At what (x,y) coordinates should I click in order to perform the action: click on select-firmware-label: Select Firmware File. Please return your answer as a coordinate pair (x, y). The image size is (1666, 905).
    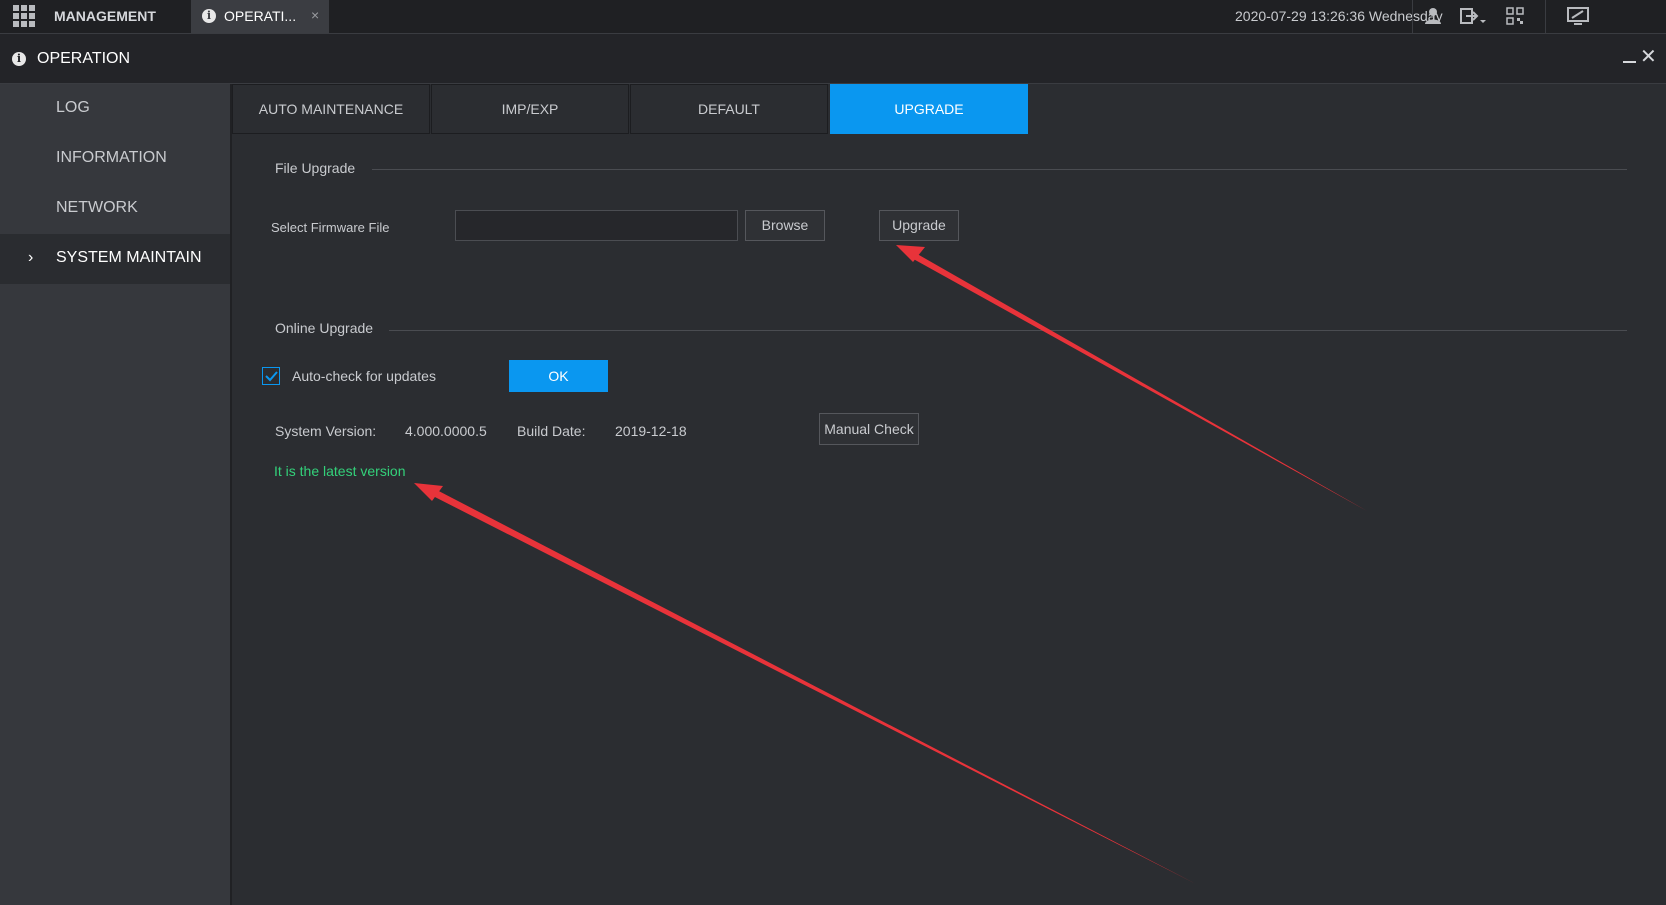
    Looking at the image, I should click on (330, 227).